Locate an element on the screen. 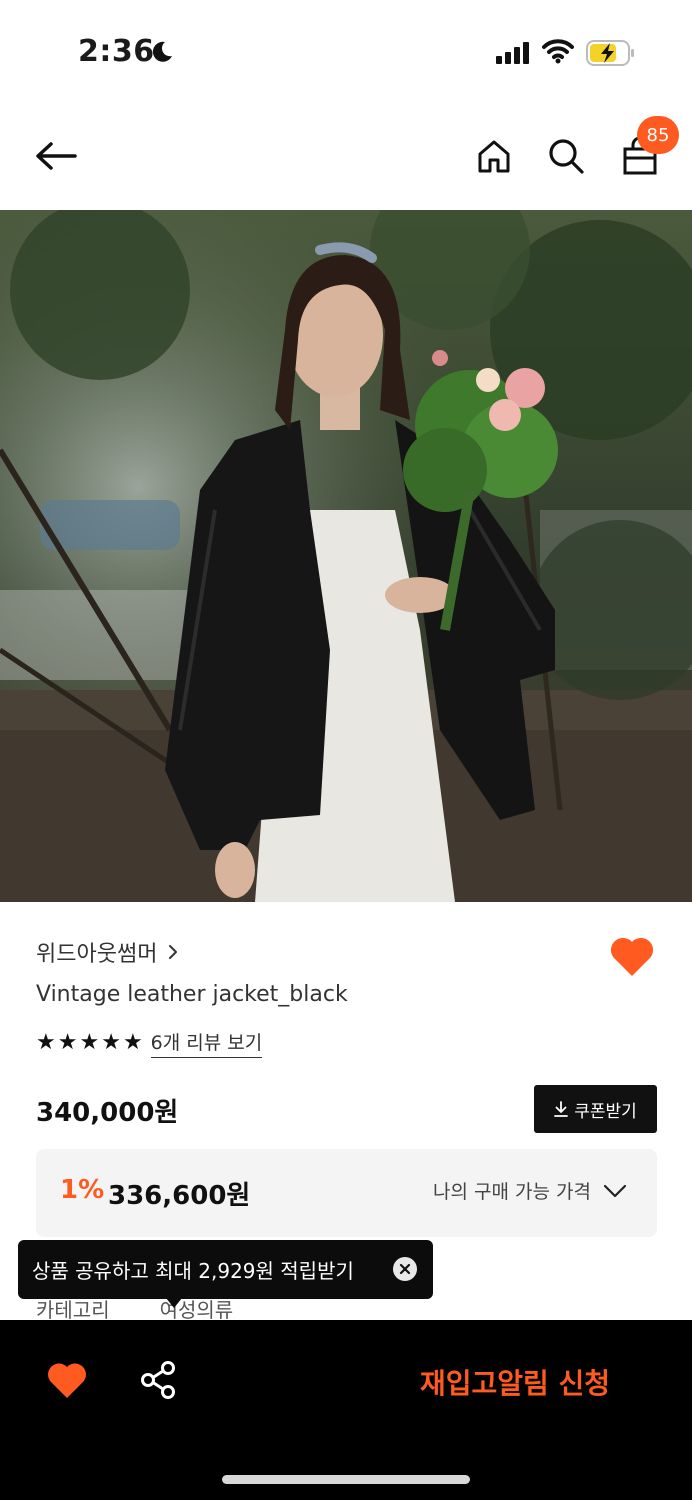 The image size is (692, 1500). status-time: 2:36 is located at coordinates (116, 51).